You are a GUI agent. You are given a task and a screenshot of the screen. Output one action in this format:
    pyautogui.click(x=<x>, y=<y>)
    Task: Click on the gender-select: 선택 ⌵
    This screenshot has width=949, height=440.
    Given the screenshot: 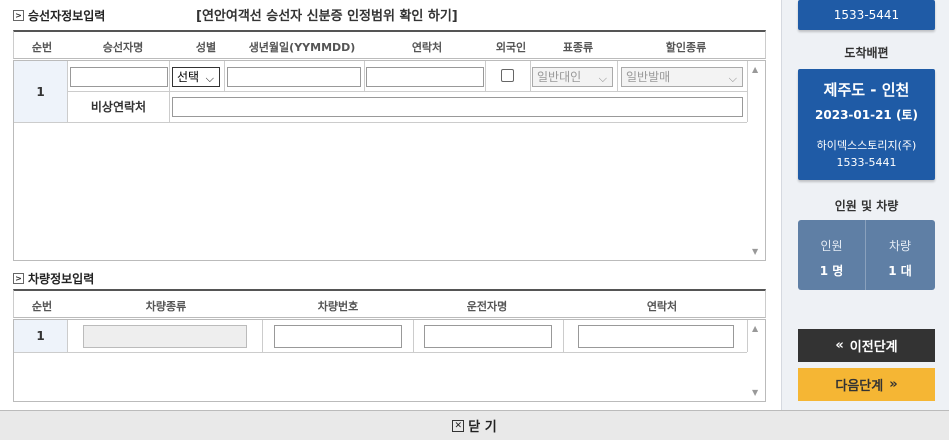 What is the action you would take?
    pyautogui.click(x=196, y=77)
    